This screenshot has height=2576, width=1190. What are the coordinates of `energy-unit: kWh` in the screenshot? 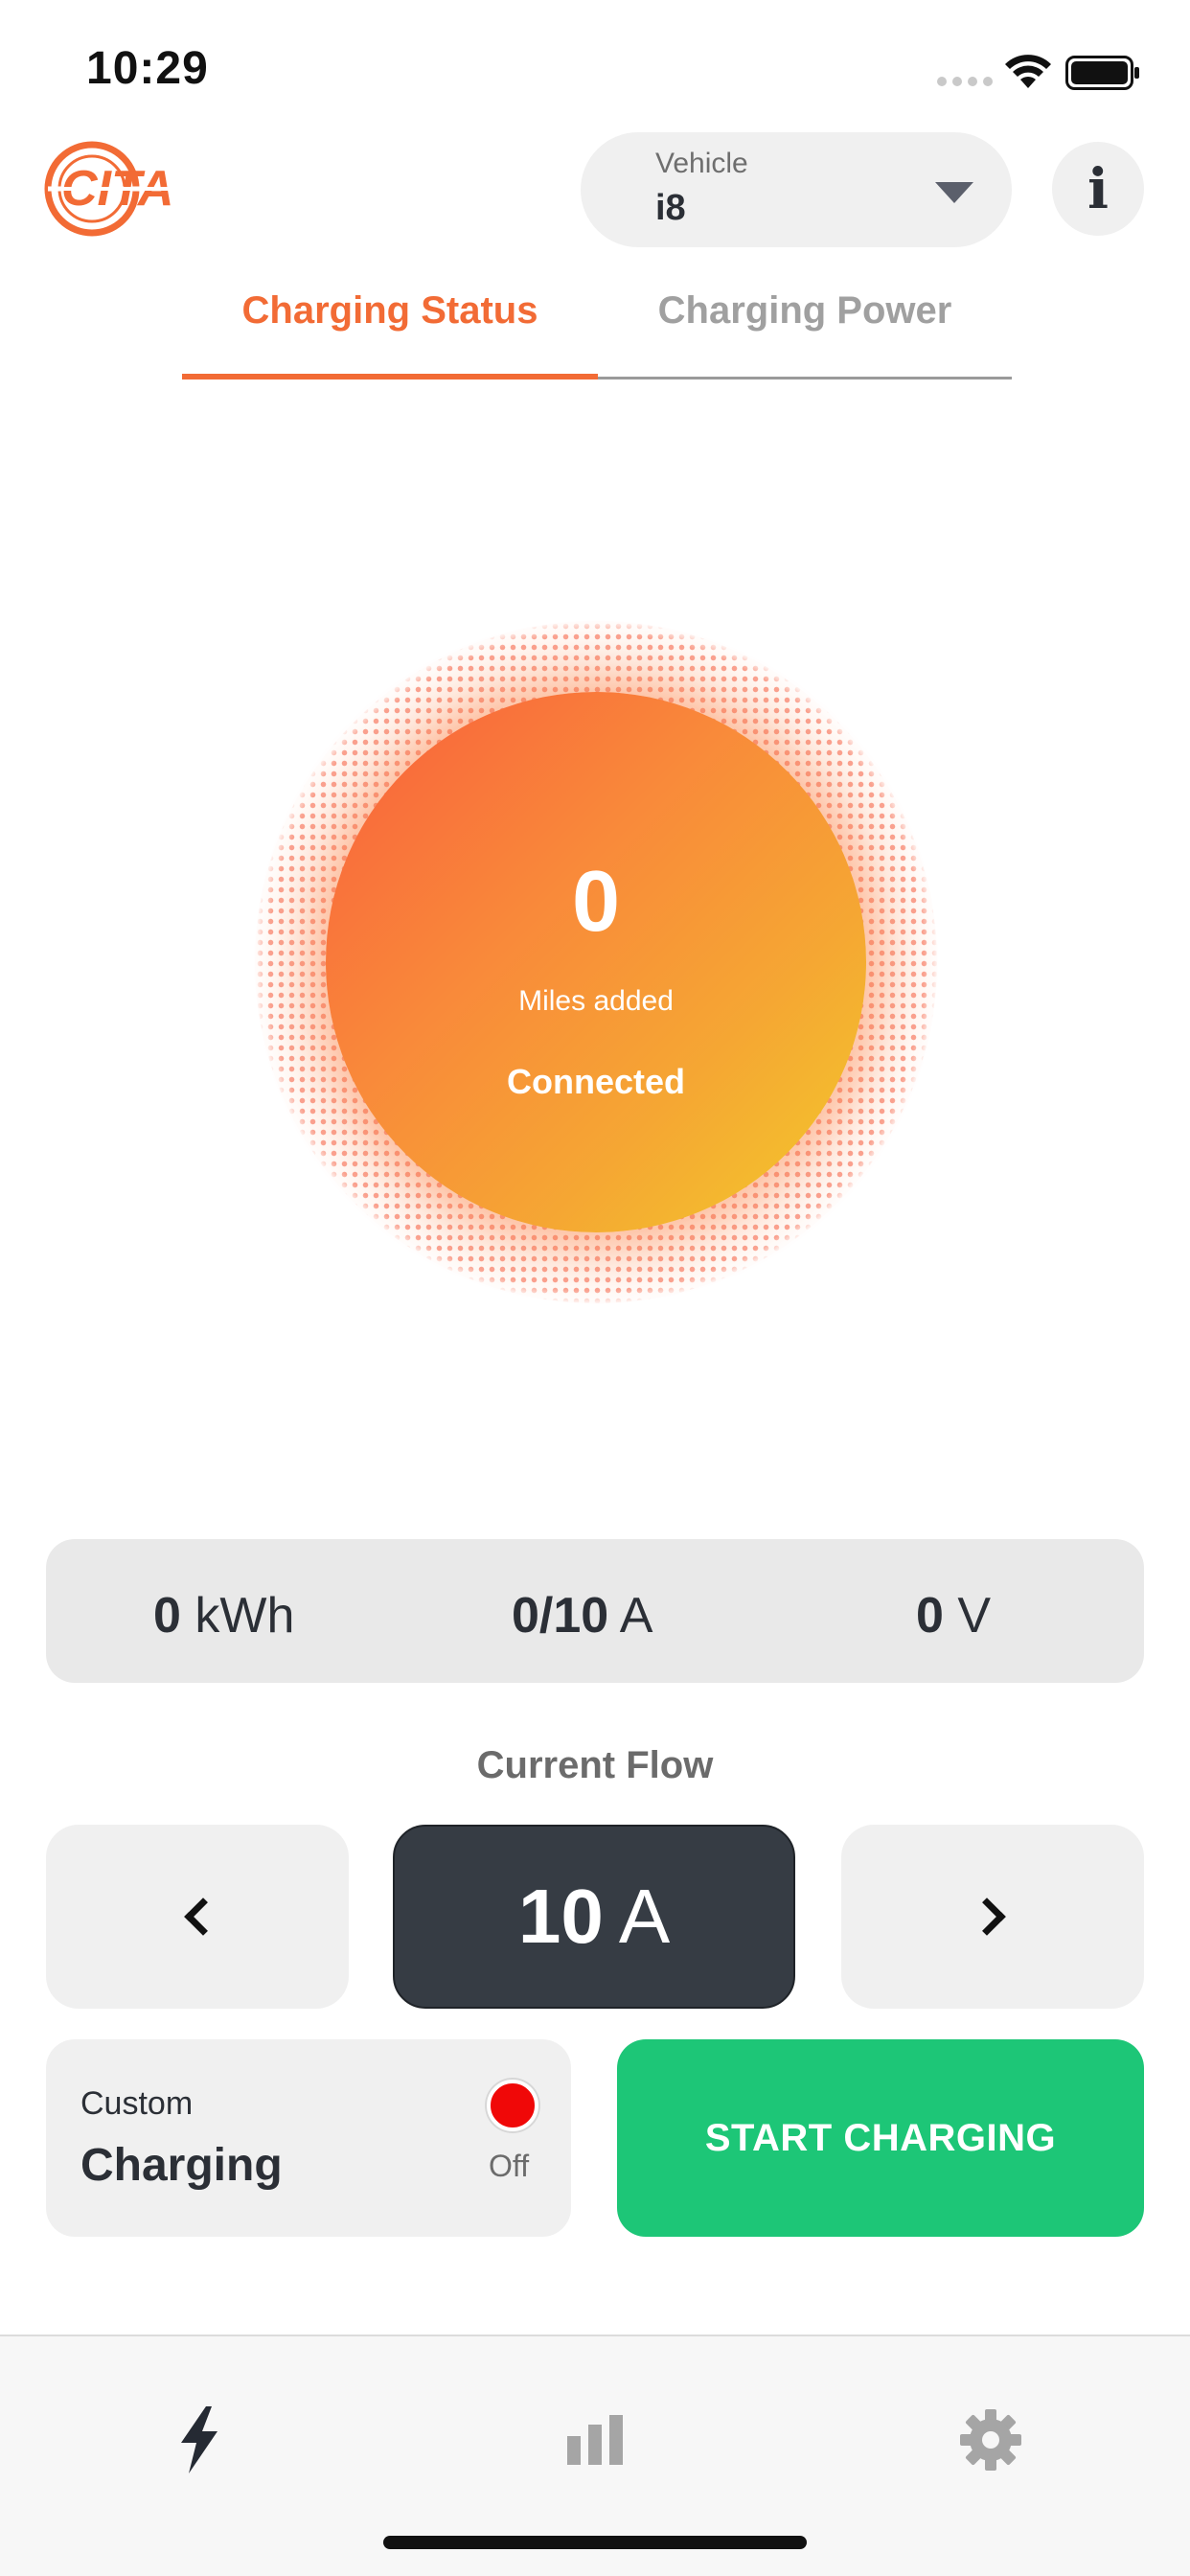 It's located at (245, 1616).